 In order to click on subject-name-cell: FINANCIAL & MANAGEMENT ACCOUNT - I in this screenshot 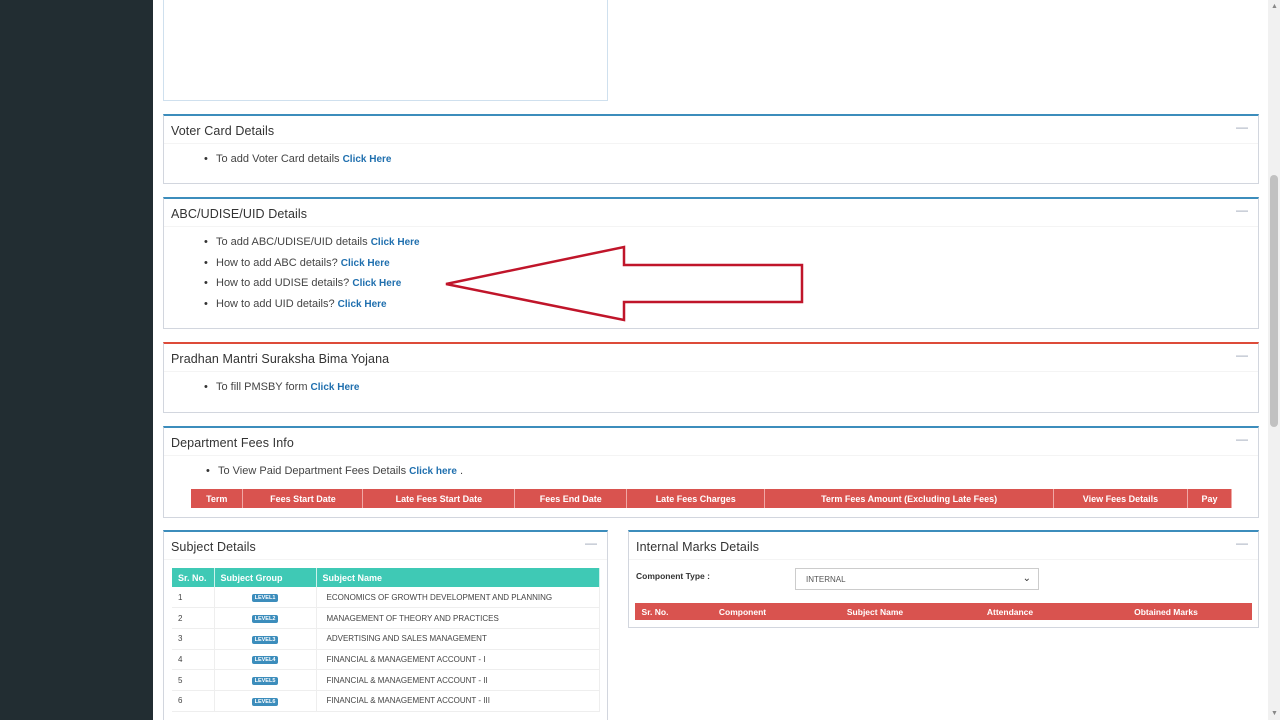, I will do `click(458, 660)`.